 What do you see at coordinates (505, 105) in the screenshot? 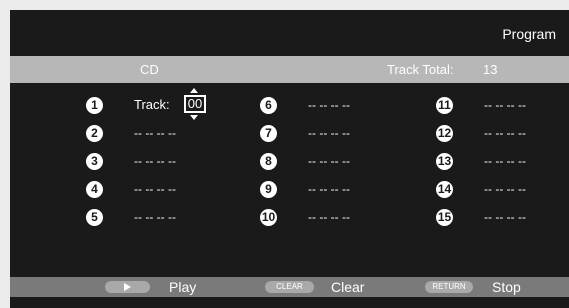
I see `slot-value-11: -- -- -- --` at bounding box center [505, 105].